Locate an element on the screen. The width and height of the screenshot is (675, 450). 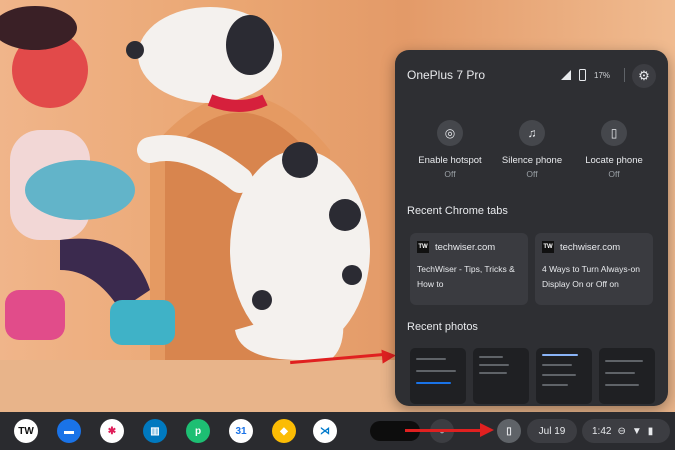
annotation-arrowhead-phone-hub is located at coordinates (487, 430).